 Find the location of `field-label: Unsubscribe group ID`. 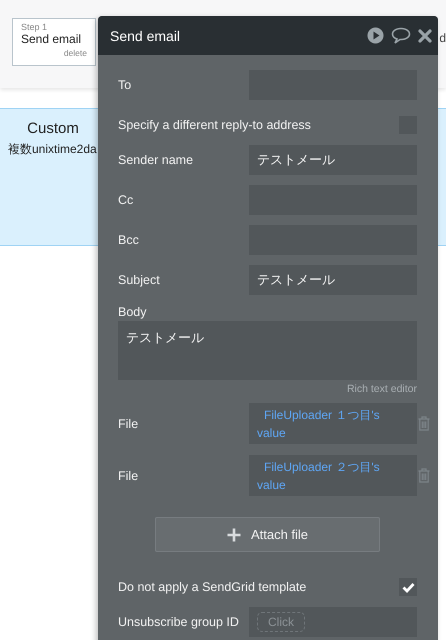

field-label: Unsubscribe group ID is located at coordinates (179, 622).